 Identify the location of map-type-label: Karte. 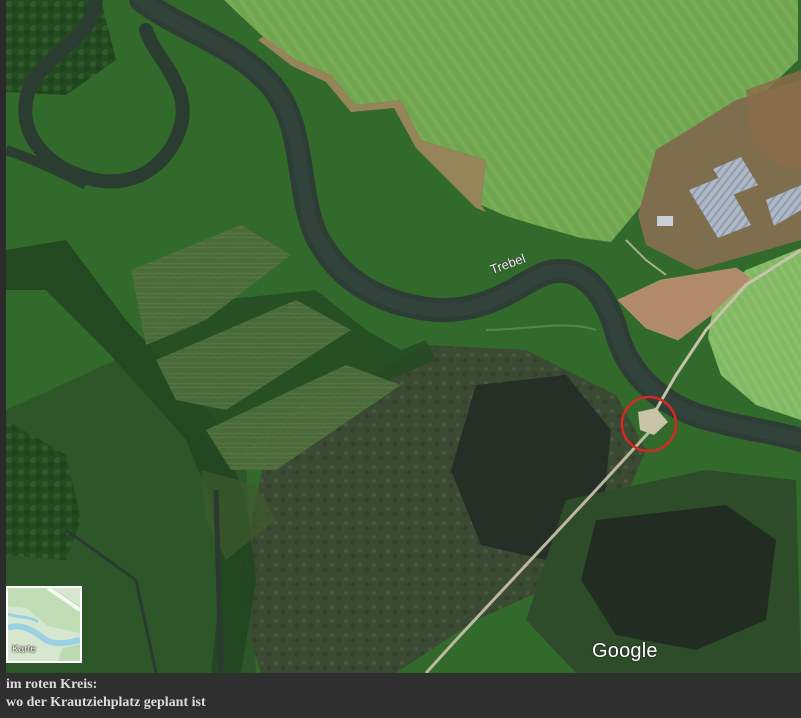
(24, 649).